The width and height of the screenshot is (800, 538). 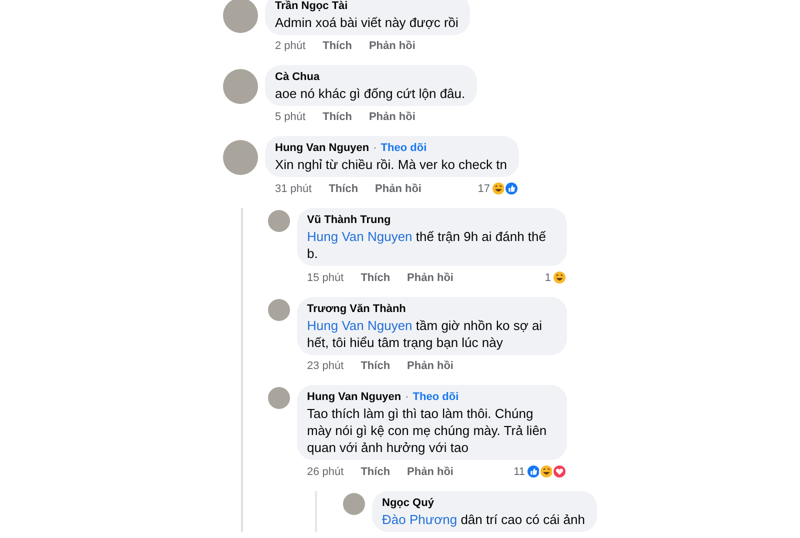 I want to click on comment-time: 26 phút, so click(x=325, y=471).